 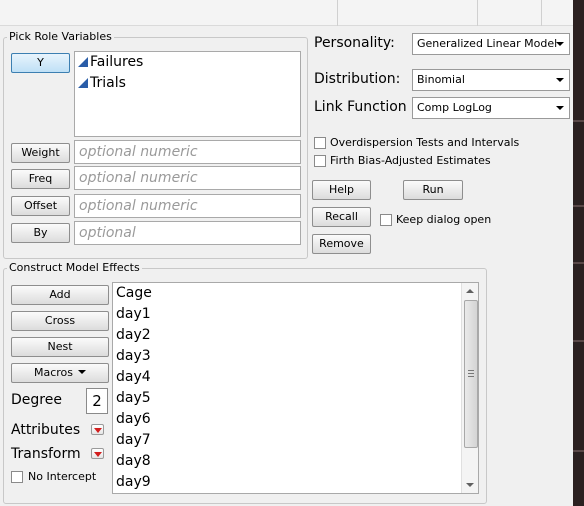 What do you see at coordinates (341, 244) in the screenshot?
I see `remove-button: Remove` at bounding box center [341, 244].